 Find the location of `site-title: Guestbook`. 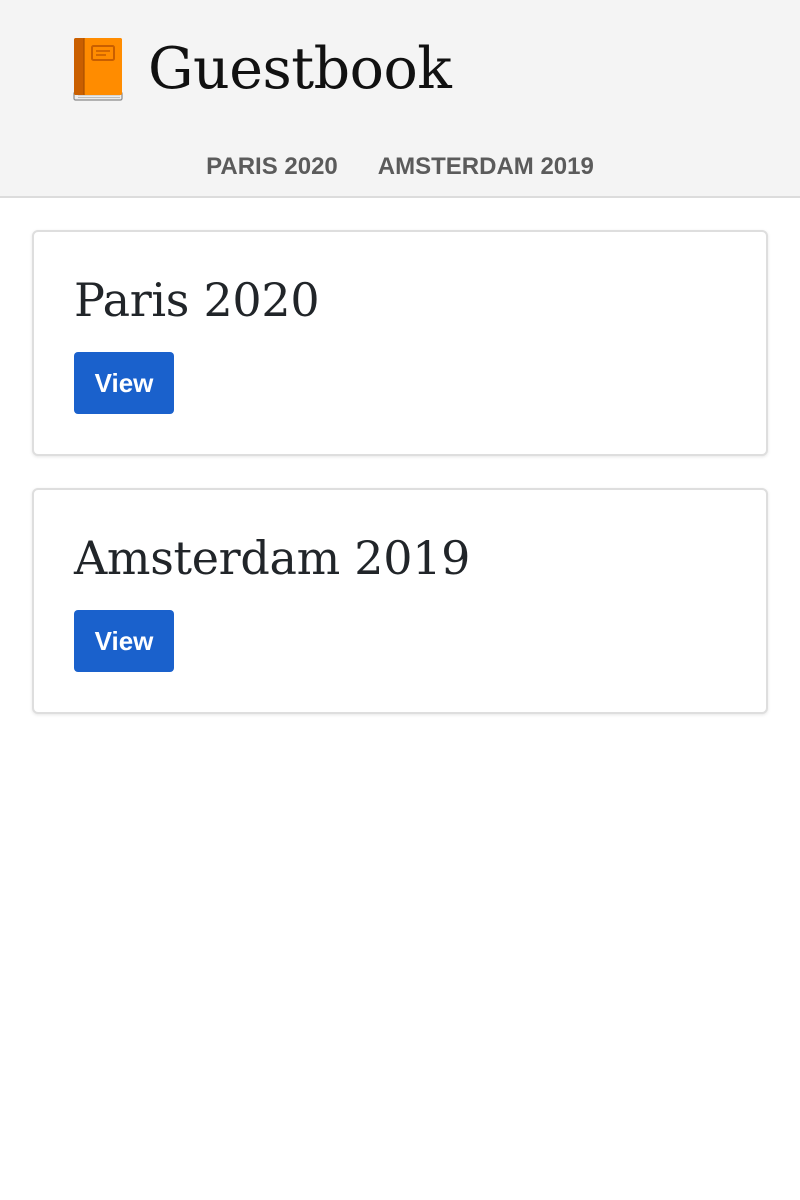

site-title: Guestbook is located at coordinates (300, 69).